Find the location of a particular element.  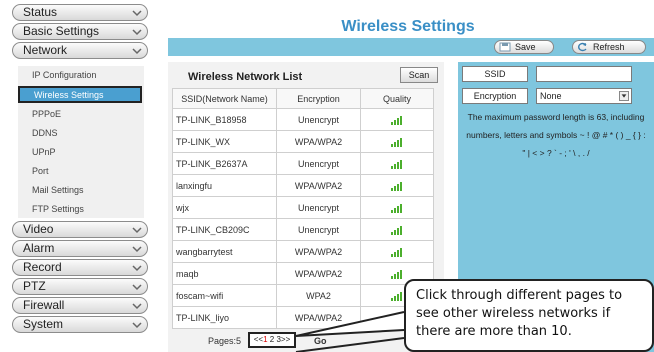

table-row: TP-LINK_liyo WPA/WPA2 is located at coordinates (303, 317).